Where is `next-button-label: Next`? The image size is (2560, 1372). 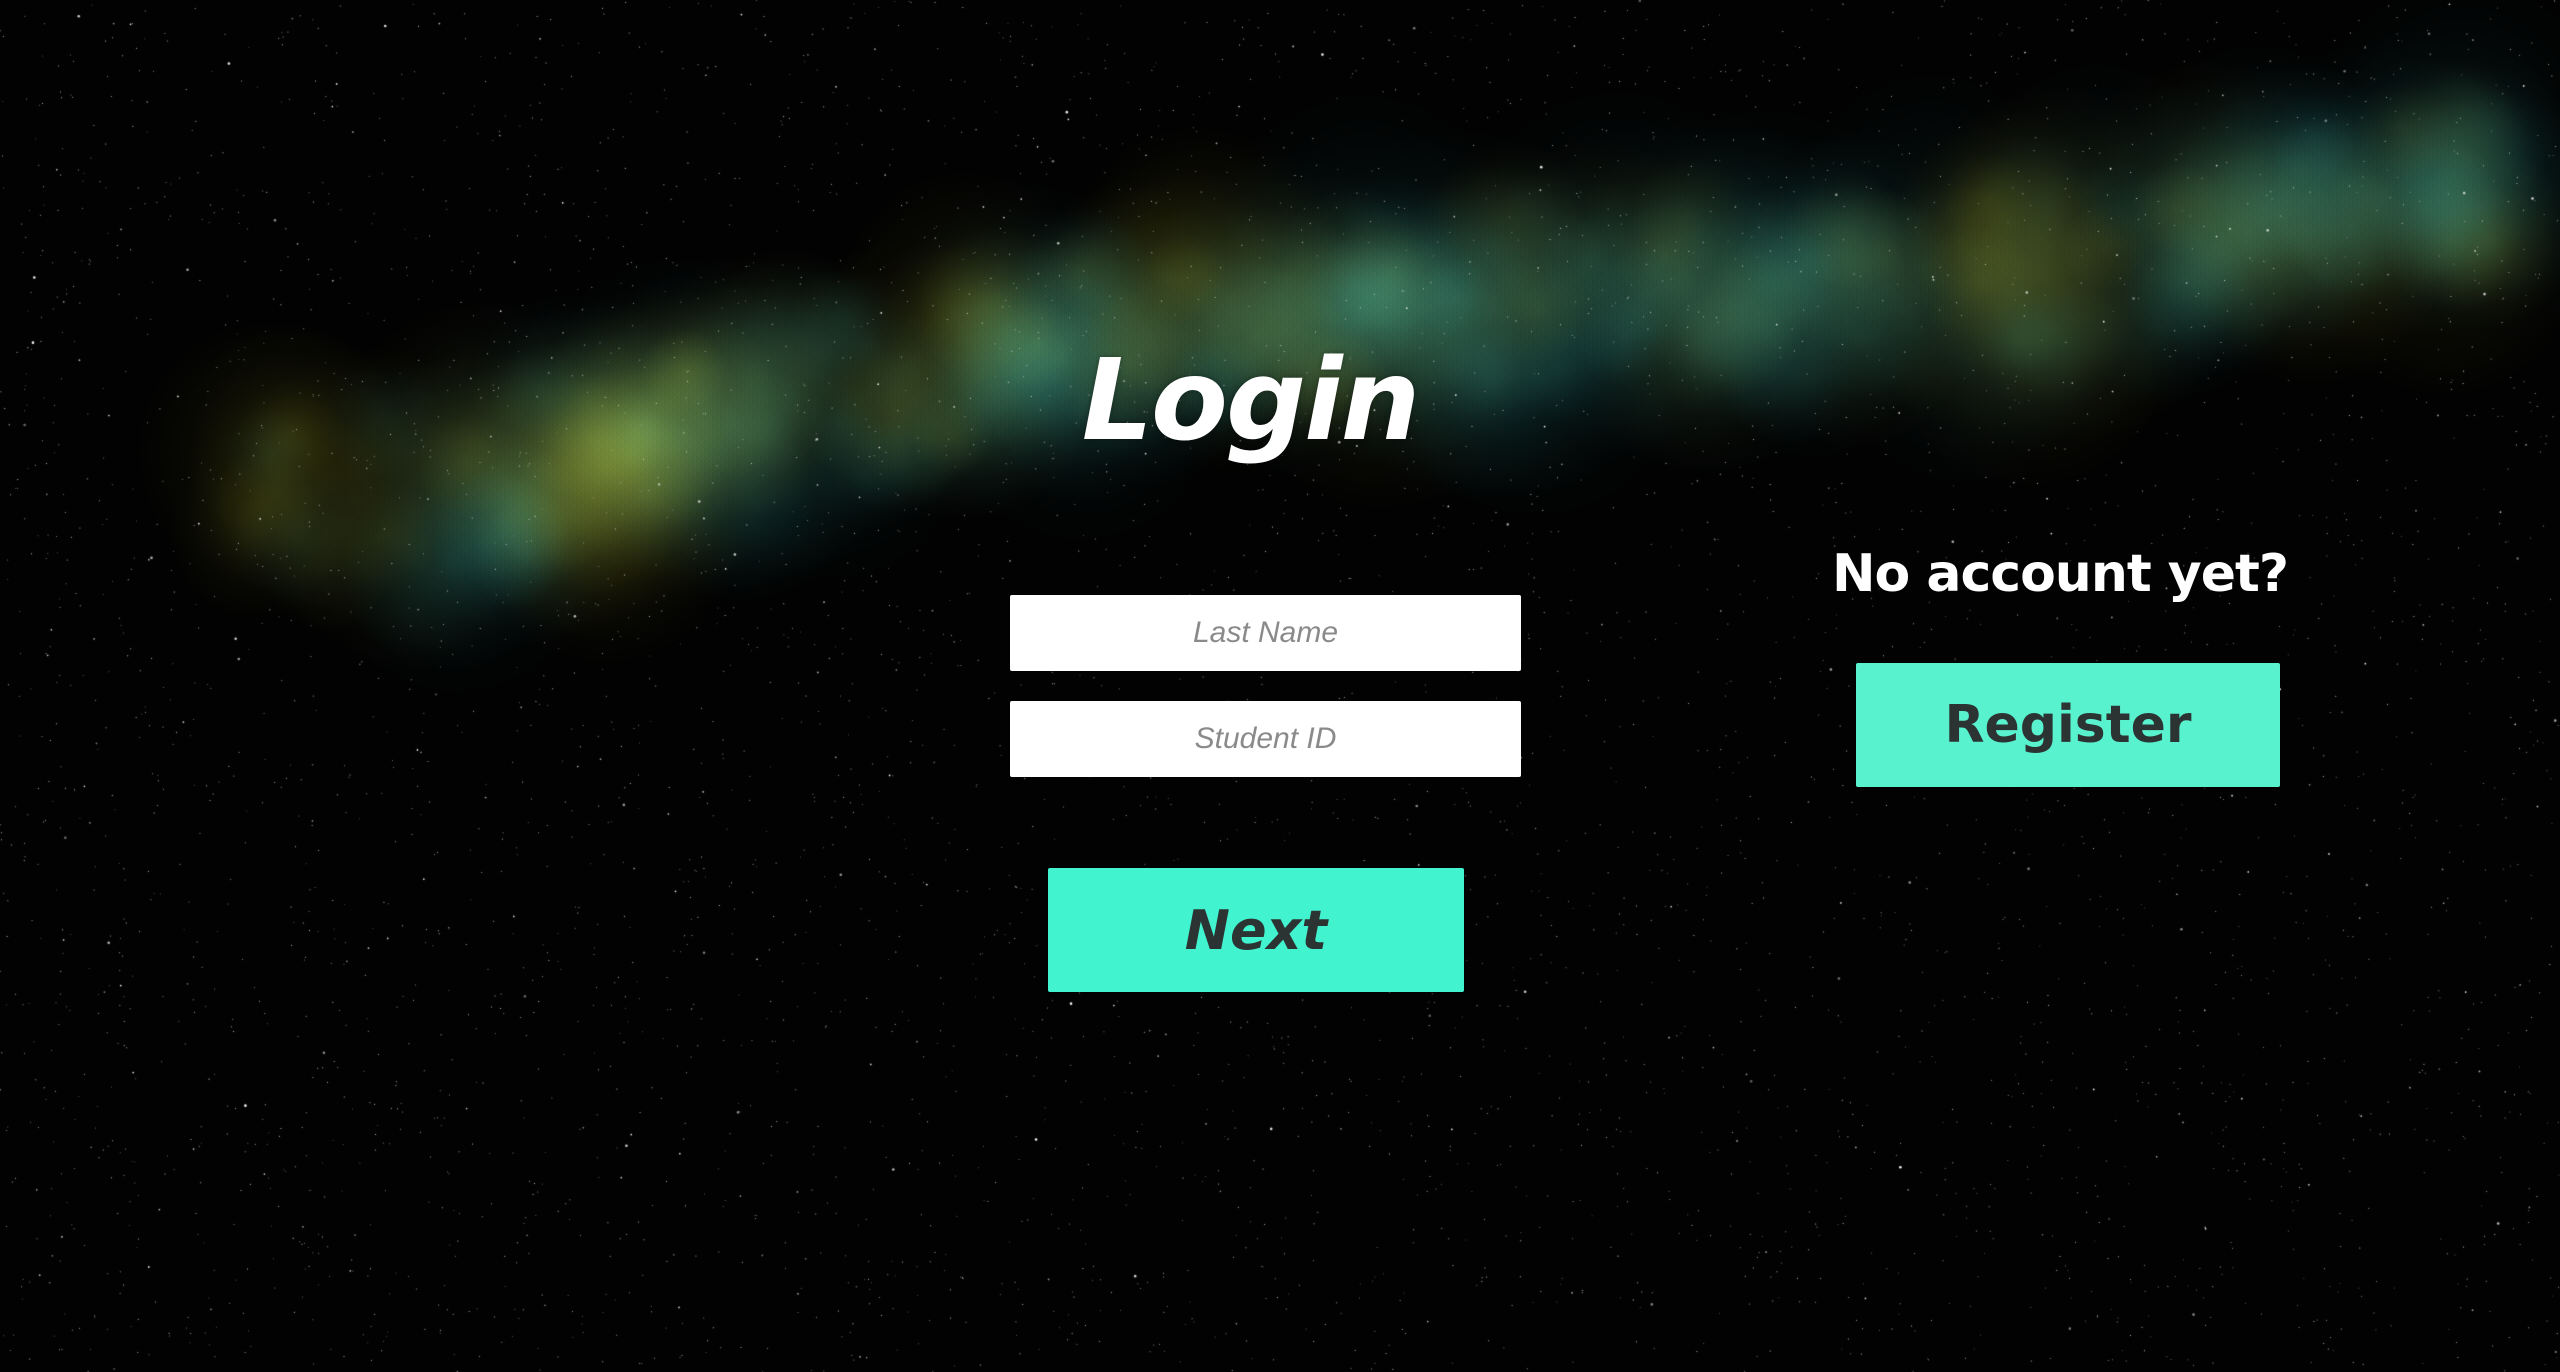
next-button-label: Next is located at coordinates (1256, 930).